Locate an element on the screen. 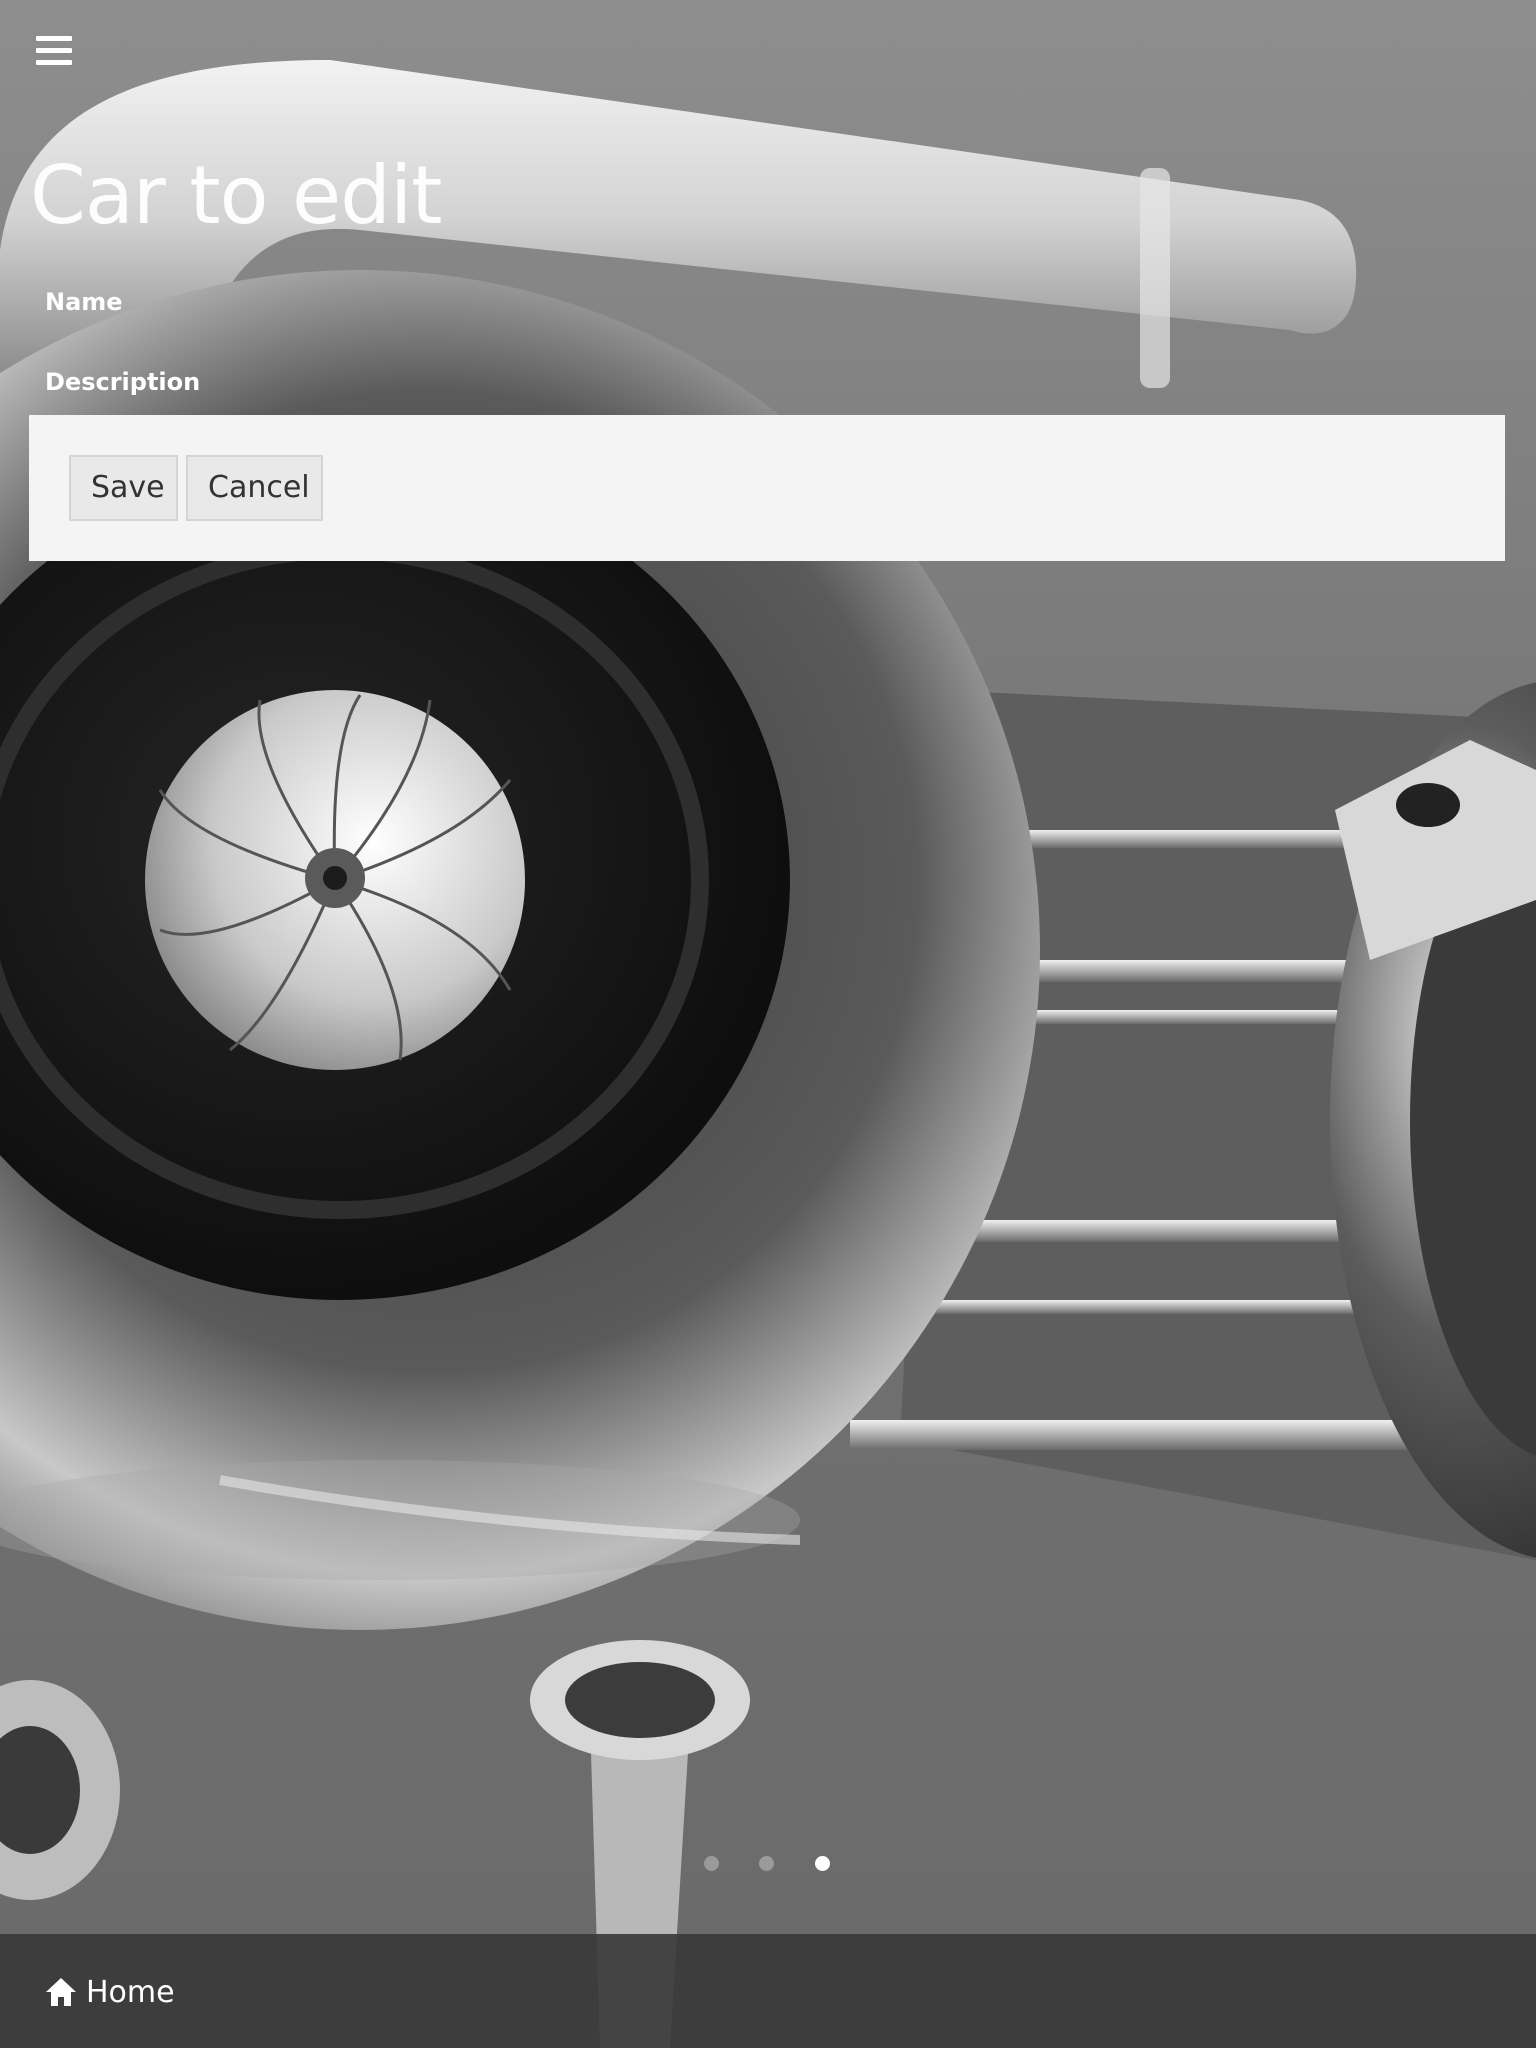 The height and width of the screenshot is (2048, 1536). hamburger-menu-icon is located at coordinates (54, 38).